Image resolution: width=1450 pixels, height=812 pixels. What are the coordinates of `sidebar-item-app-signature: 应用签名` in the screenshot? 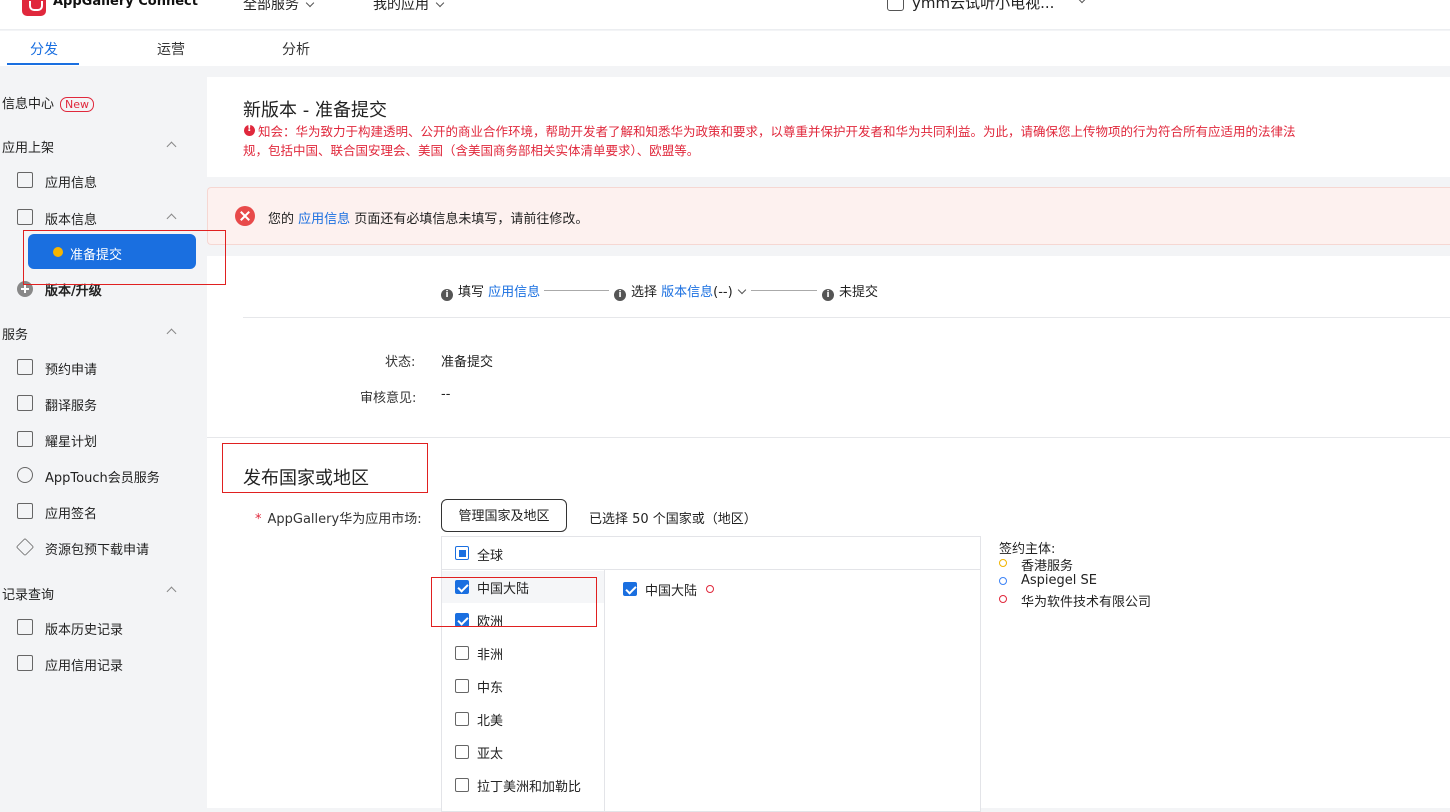 It's located at (71, 512).